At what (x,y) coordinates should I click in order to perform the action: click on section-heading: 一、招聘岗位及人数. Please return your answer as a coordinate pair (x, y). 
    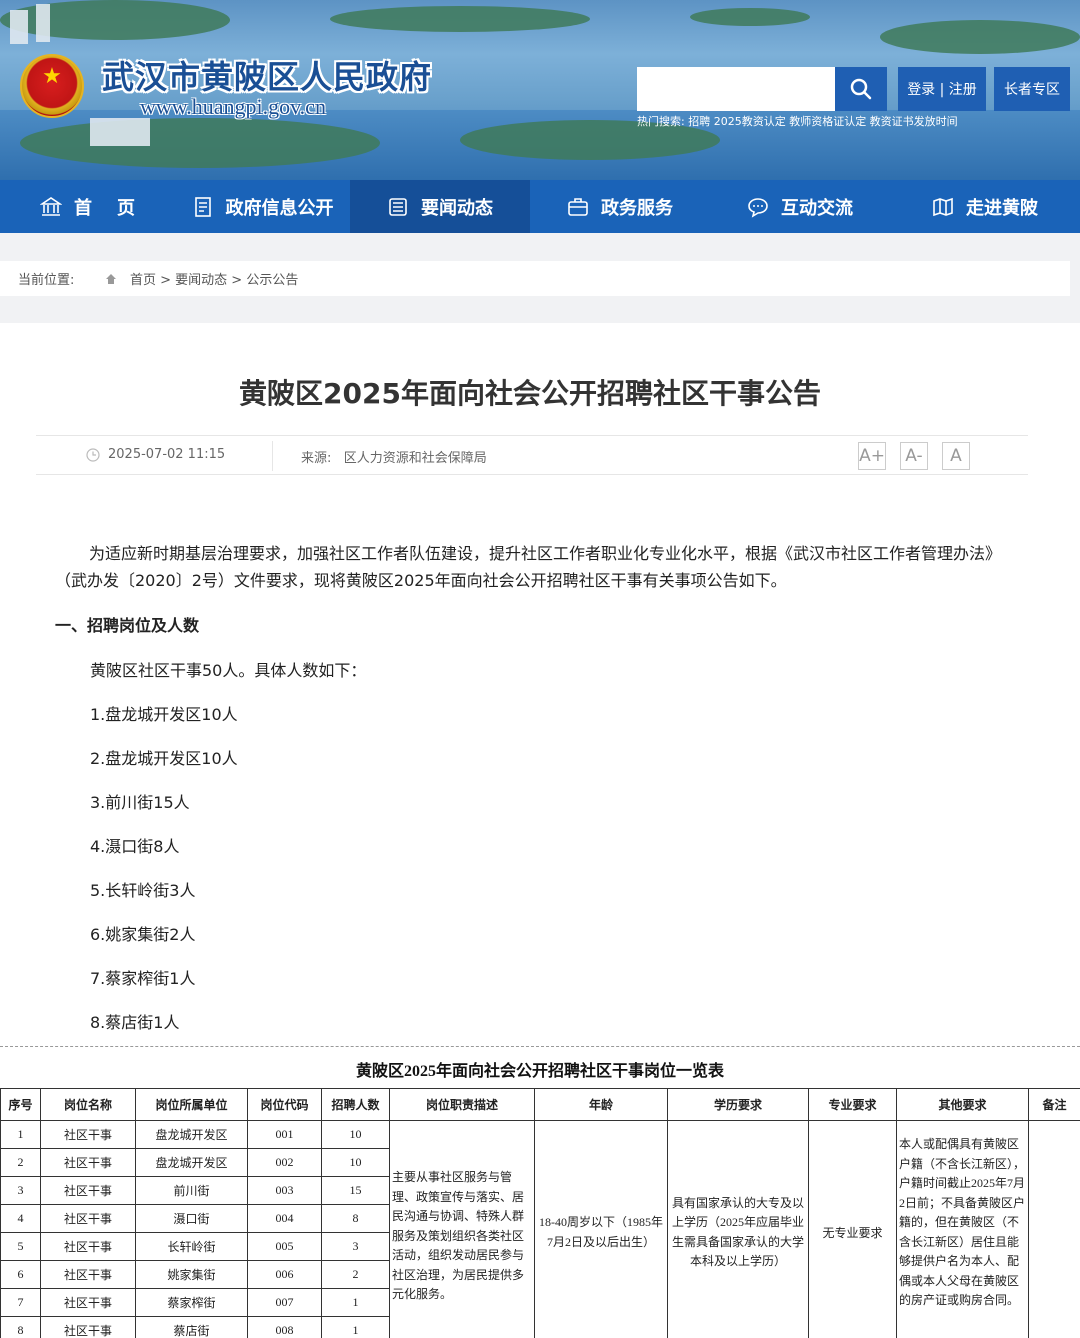
    Looking at the image, I should click on (127, 625).